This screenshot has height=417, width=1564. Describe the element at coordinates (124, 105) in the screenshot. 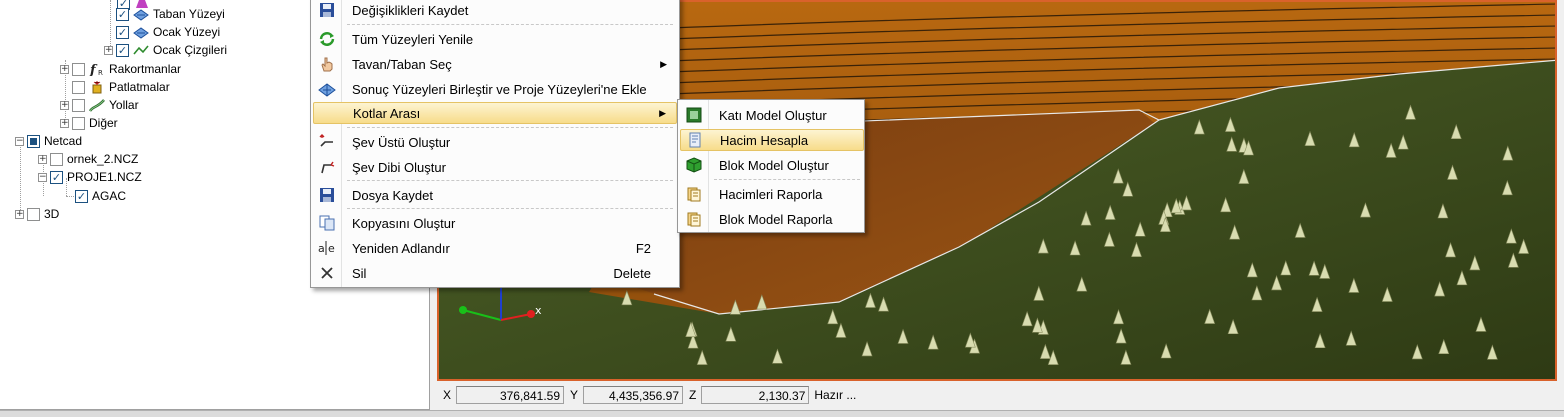

I see `tree-item-label: Yollar` at that location.